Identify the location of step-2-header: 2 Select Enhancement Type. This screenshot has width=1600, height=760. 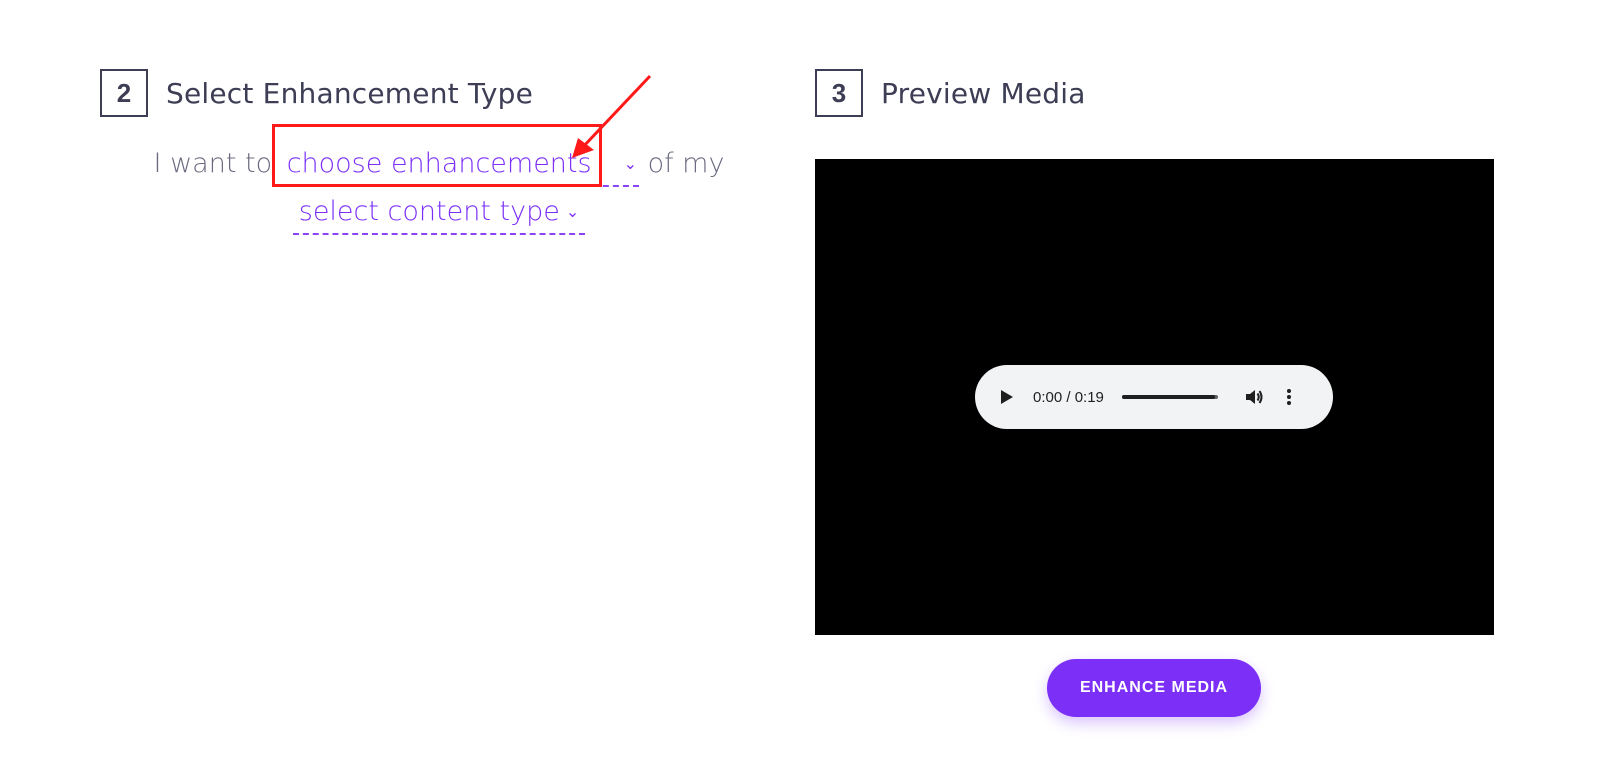
(316, 93).